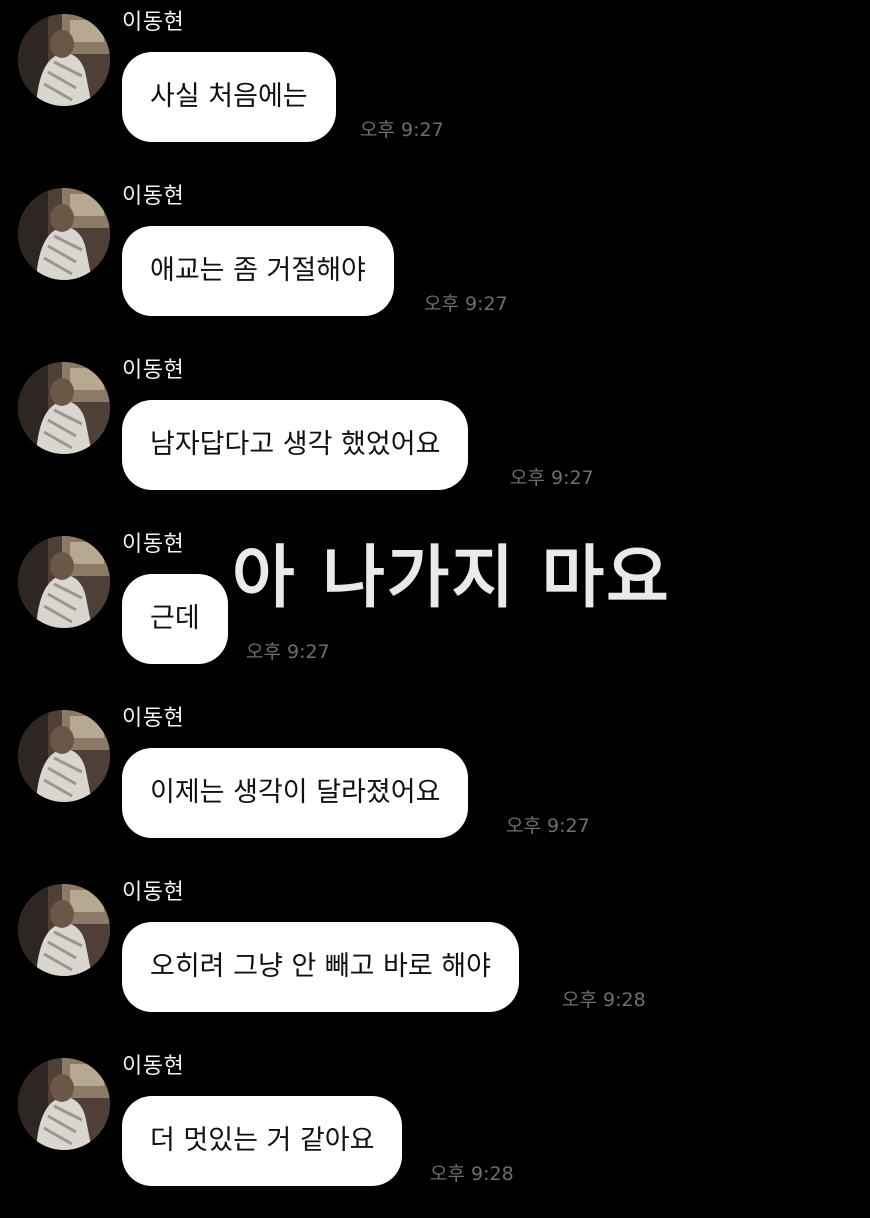 This screenshot has width=870, height=1218. Describe the element at coordinates (320, 967) in the screenshot. I see `message-bubble: 오히려 그냥 안 빼고 바로 해야` at that location.